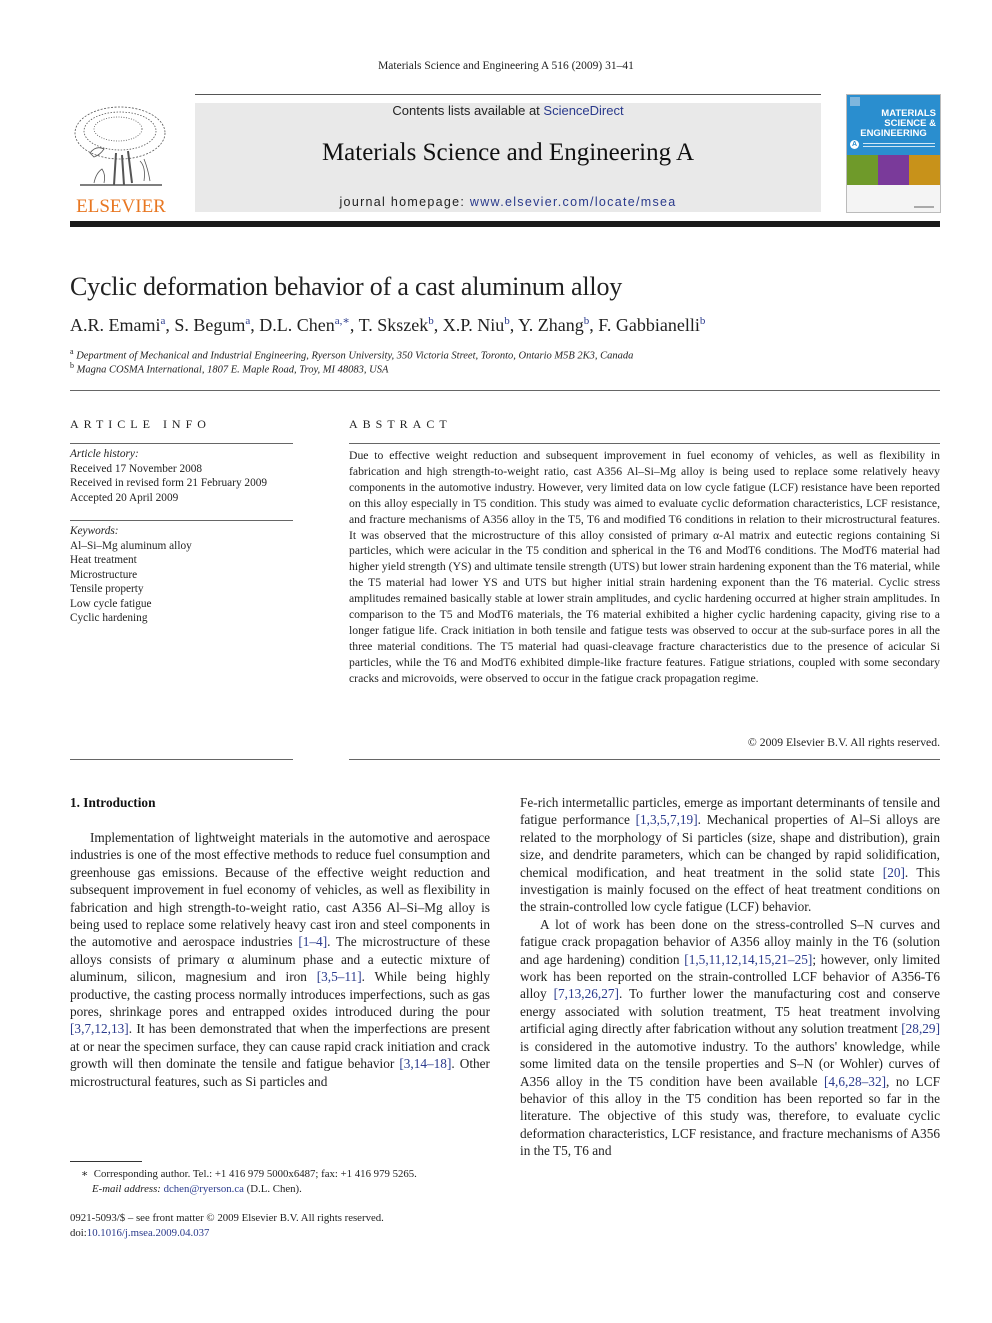 The image size is (992, 1323). Describe the element at coordinates (748, 959) in the screenshot. I see `citation-link: [1,5,11,12,14,15,21–25]` at that location.